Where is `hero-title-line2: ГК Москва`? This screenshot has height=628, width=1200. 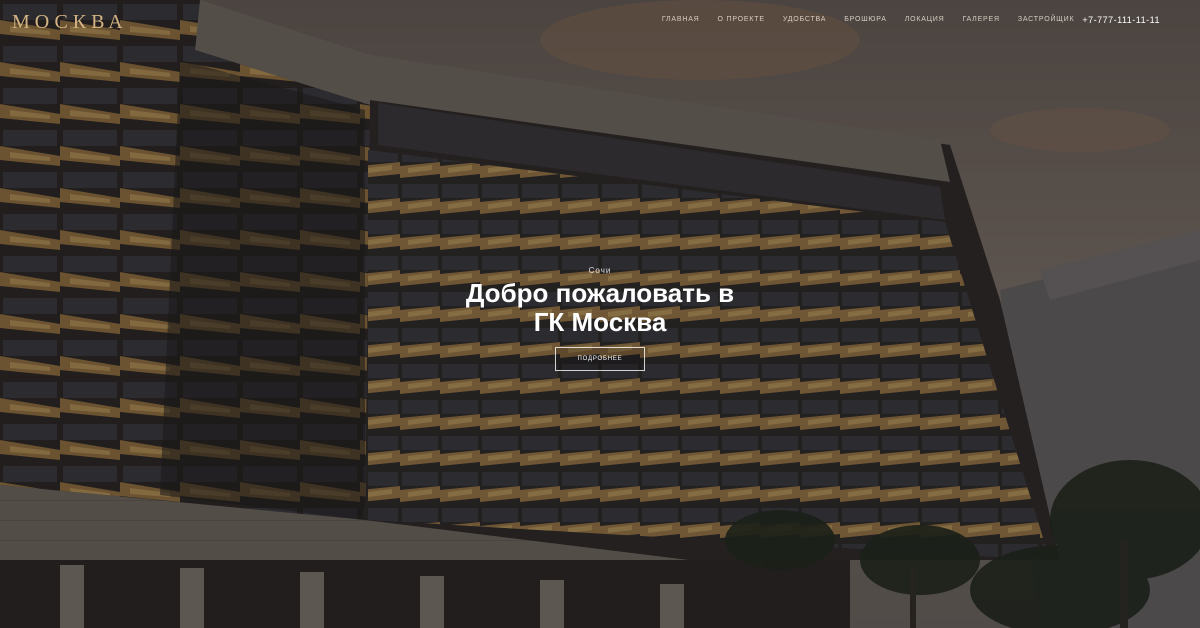
hero-title-line2: ГК Москва is located at coordinates (600, 322).